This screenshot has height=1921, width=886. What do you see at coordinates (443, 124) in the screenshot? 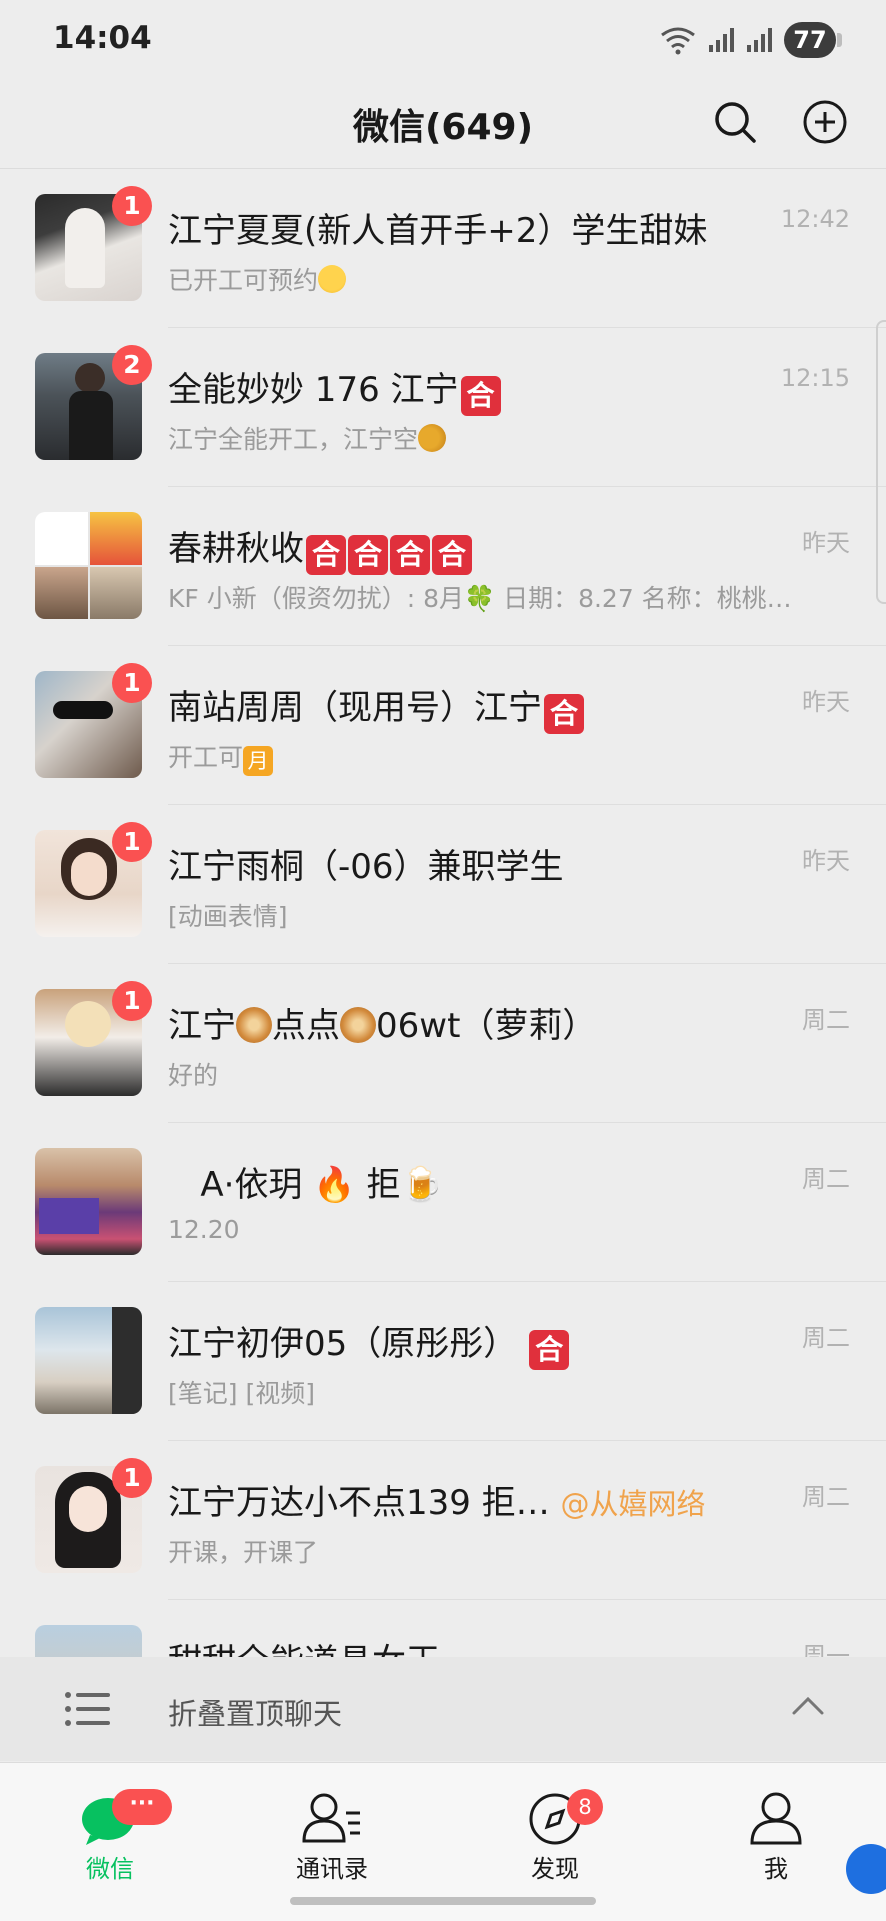
I see `header: 微信(649)` at bounding box center [443, 124].